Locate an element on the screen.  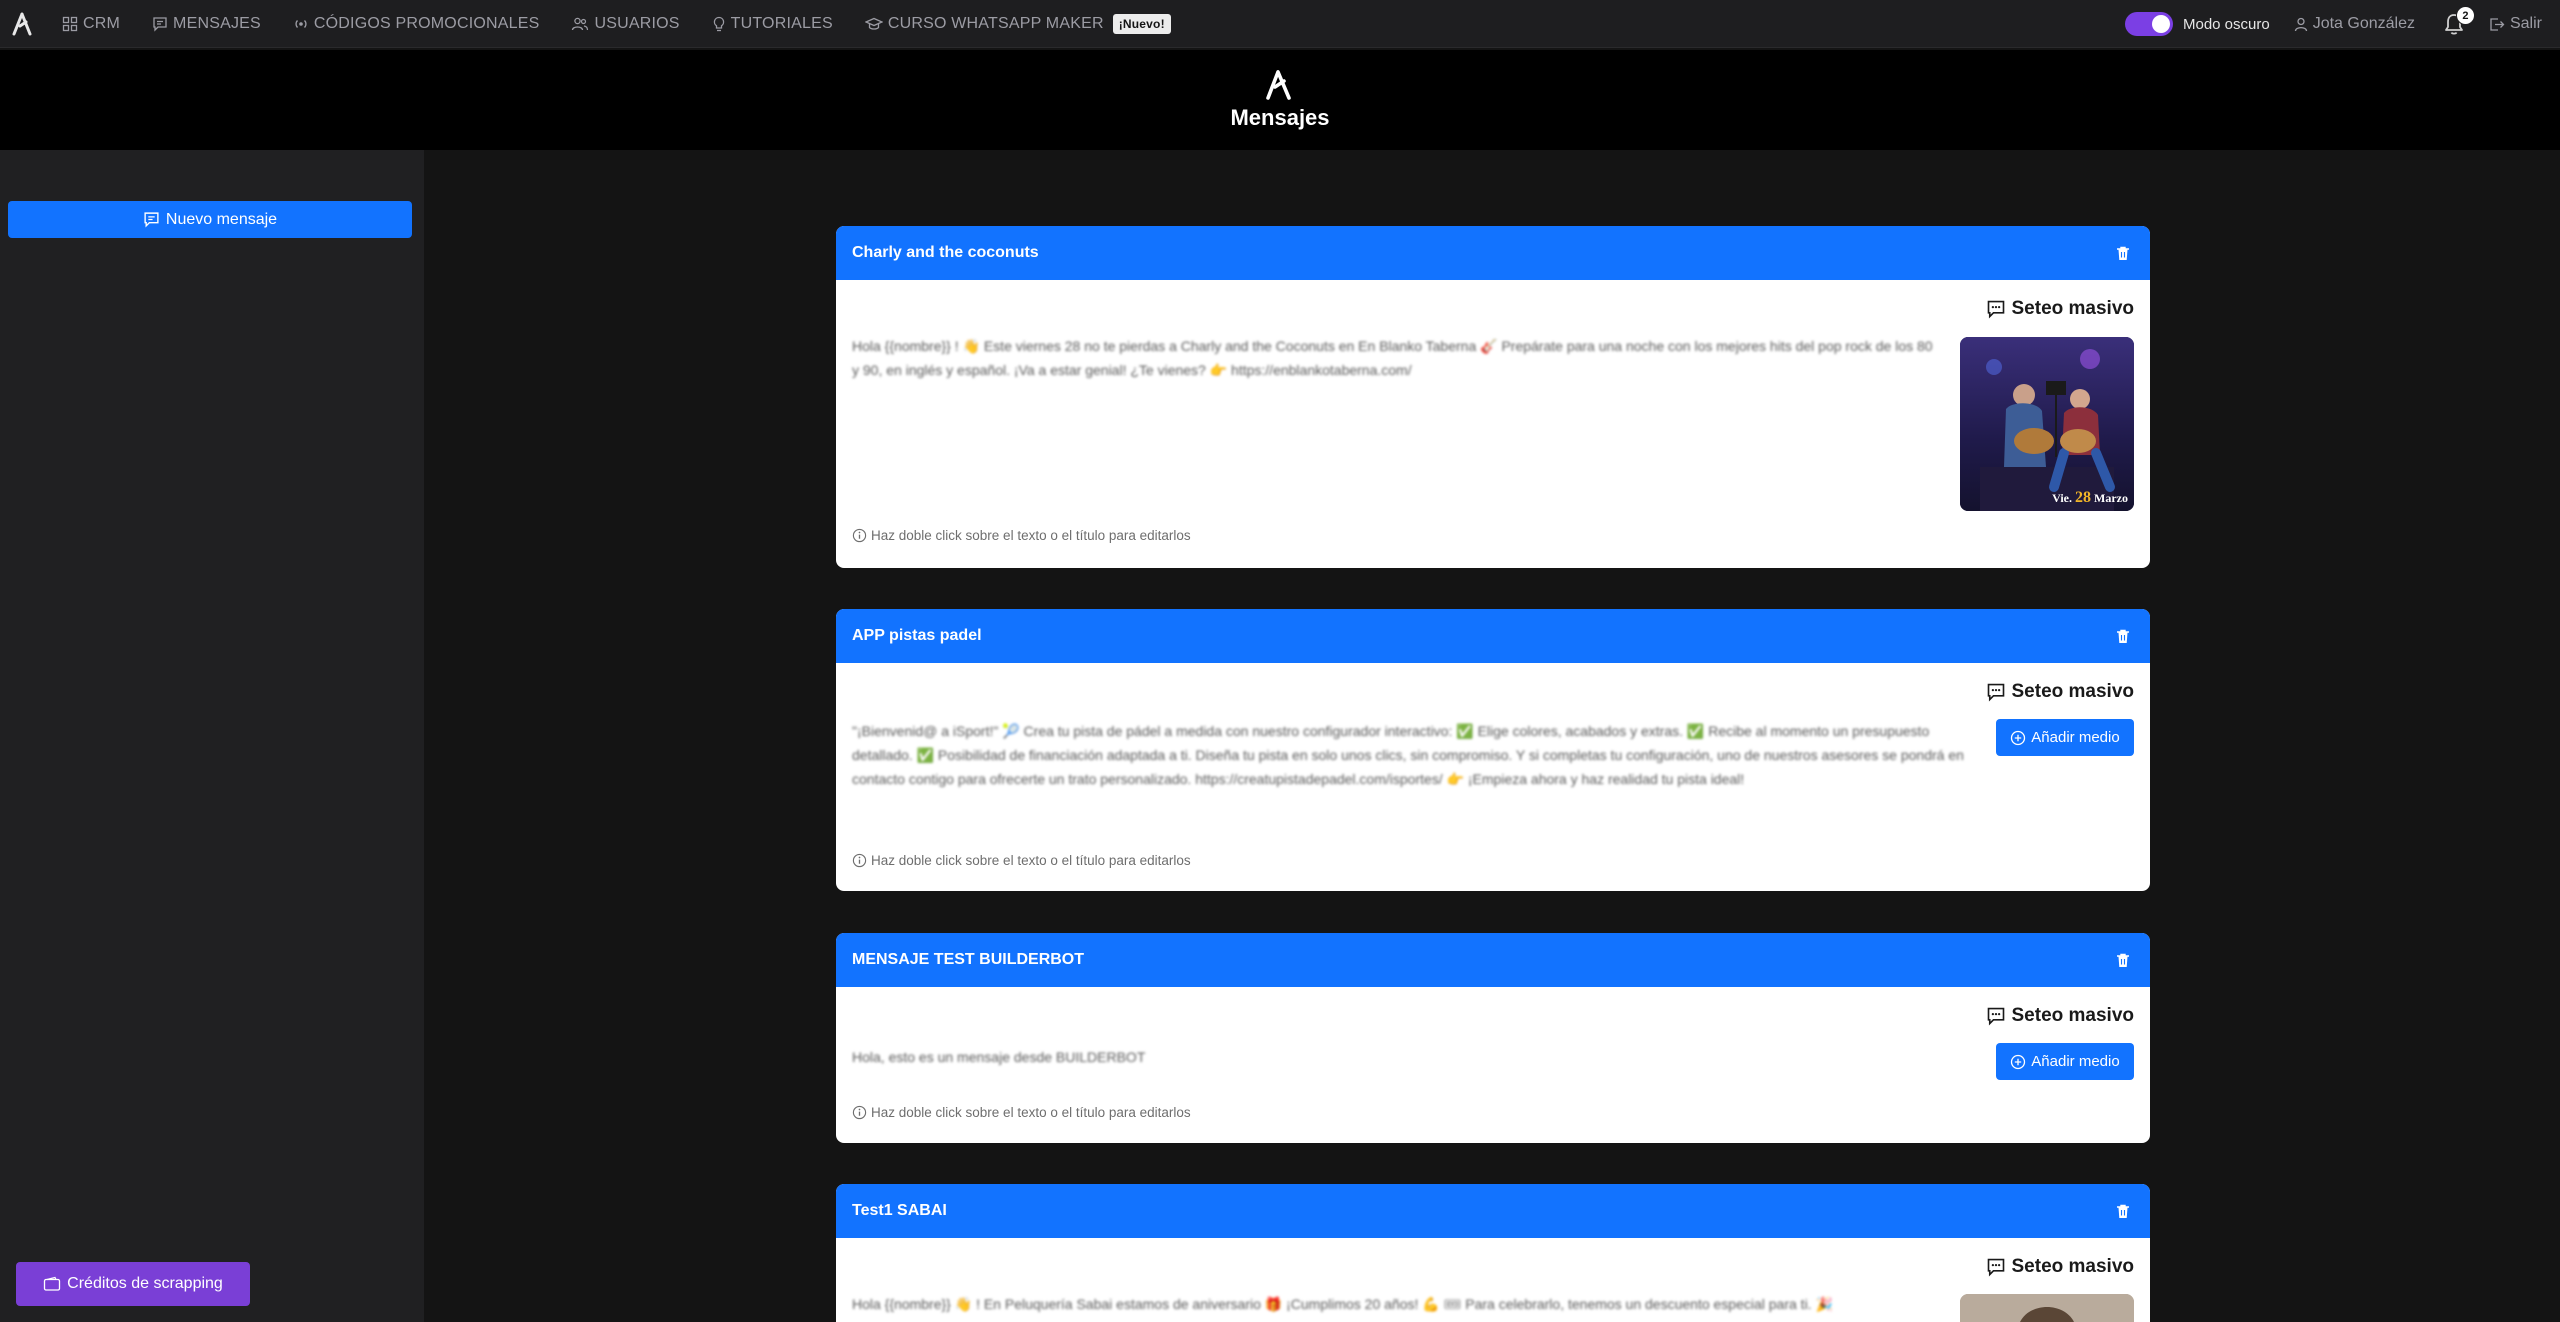
nav-right-group: Modo oscuro Jota González 2 Salir is located at coordinates (2342, 24).